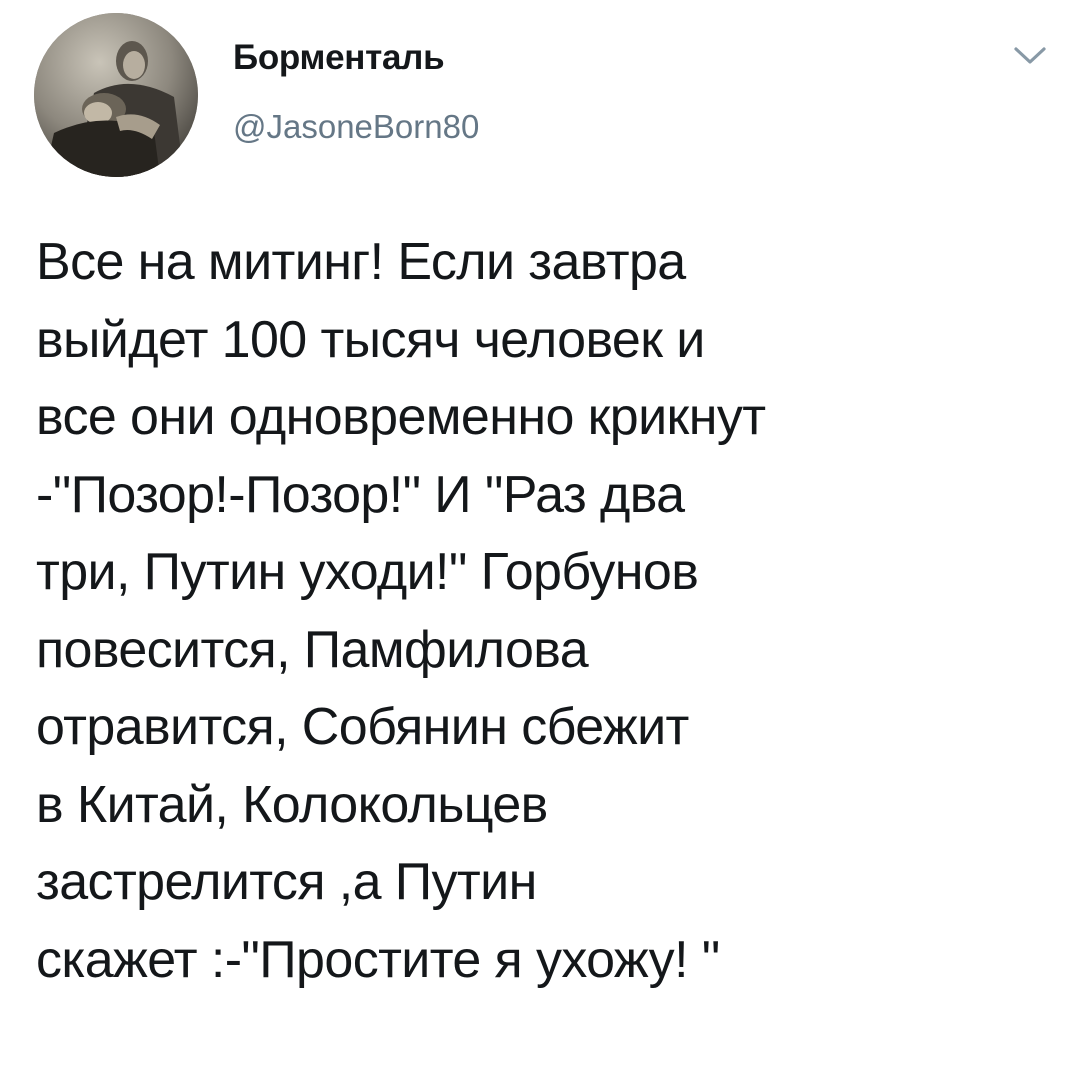 Image resolution: width=1080 pixels, height=1074 pixels. What do you see at coordinates (339, 57) in the screenshot?
I see `author-display-name: Борменталь` at bounding box center [339, 57].